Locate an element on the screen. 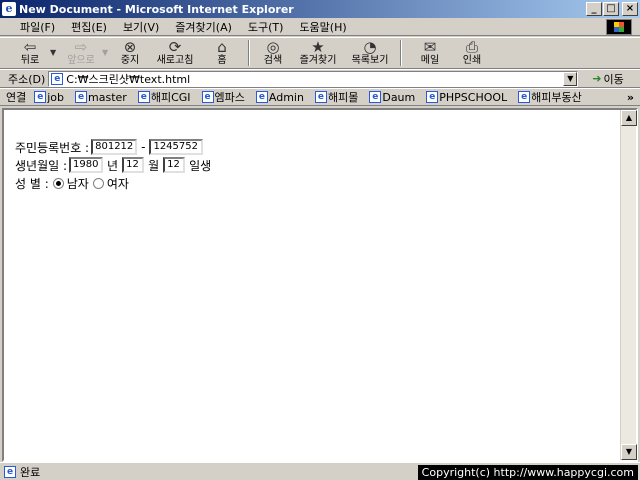 The image size is (640, 480). stop-button: ⊗ 중지 is located at coordinates (130, 53).